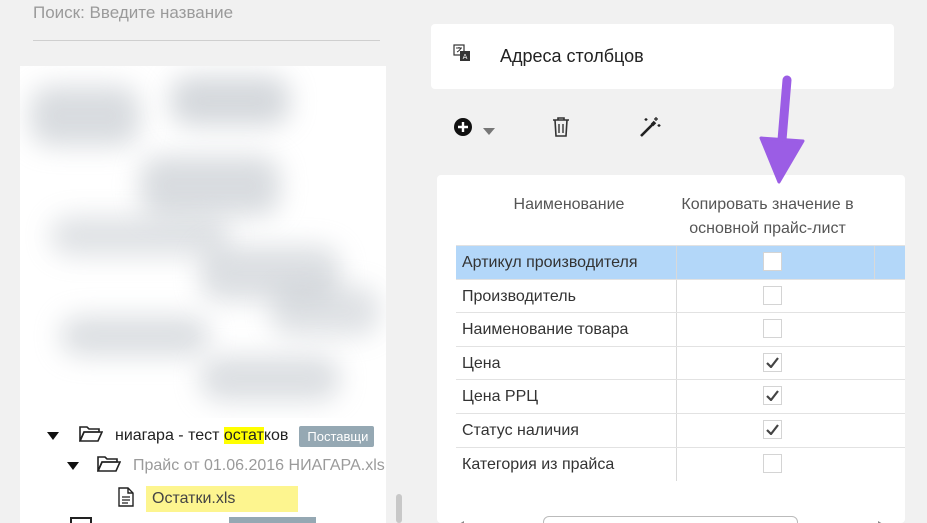 The width and height of the screenshot is (927, 523). Describe the element at coordinates (581, 127) in the screenshot. I see `toolbar` at that location.